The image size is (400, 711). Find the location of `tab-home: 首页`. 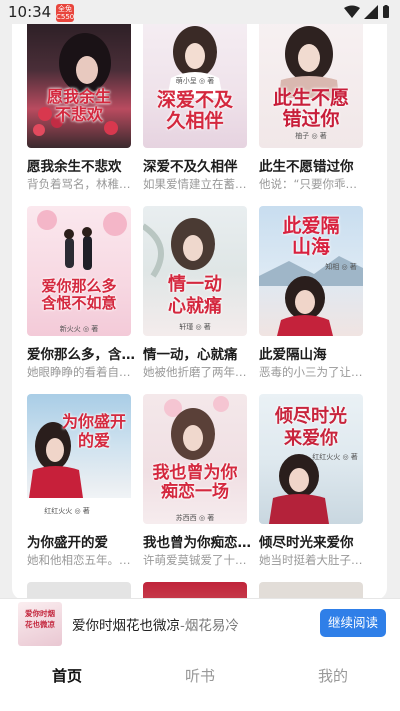

tab-home: 首页 is located at coordinates (67, 675).